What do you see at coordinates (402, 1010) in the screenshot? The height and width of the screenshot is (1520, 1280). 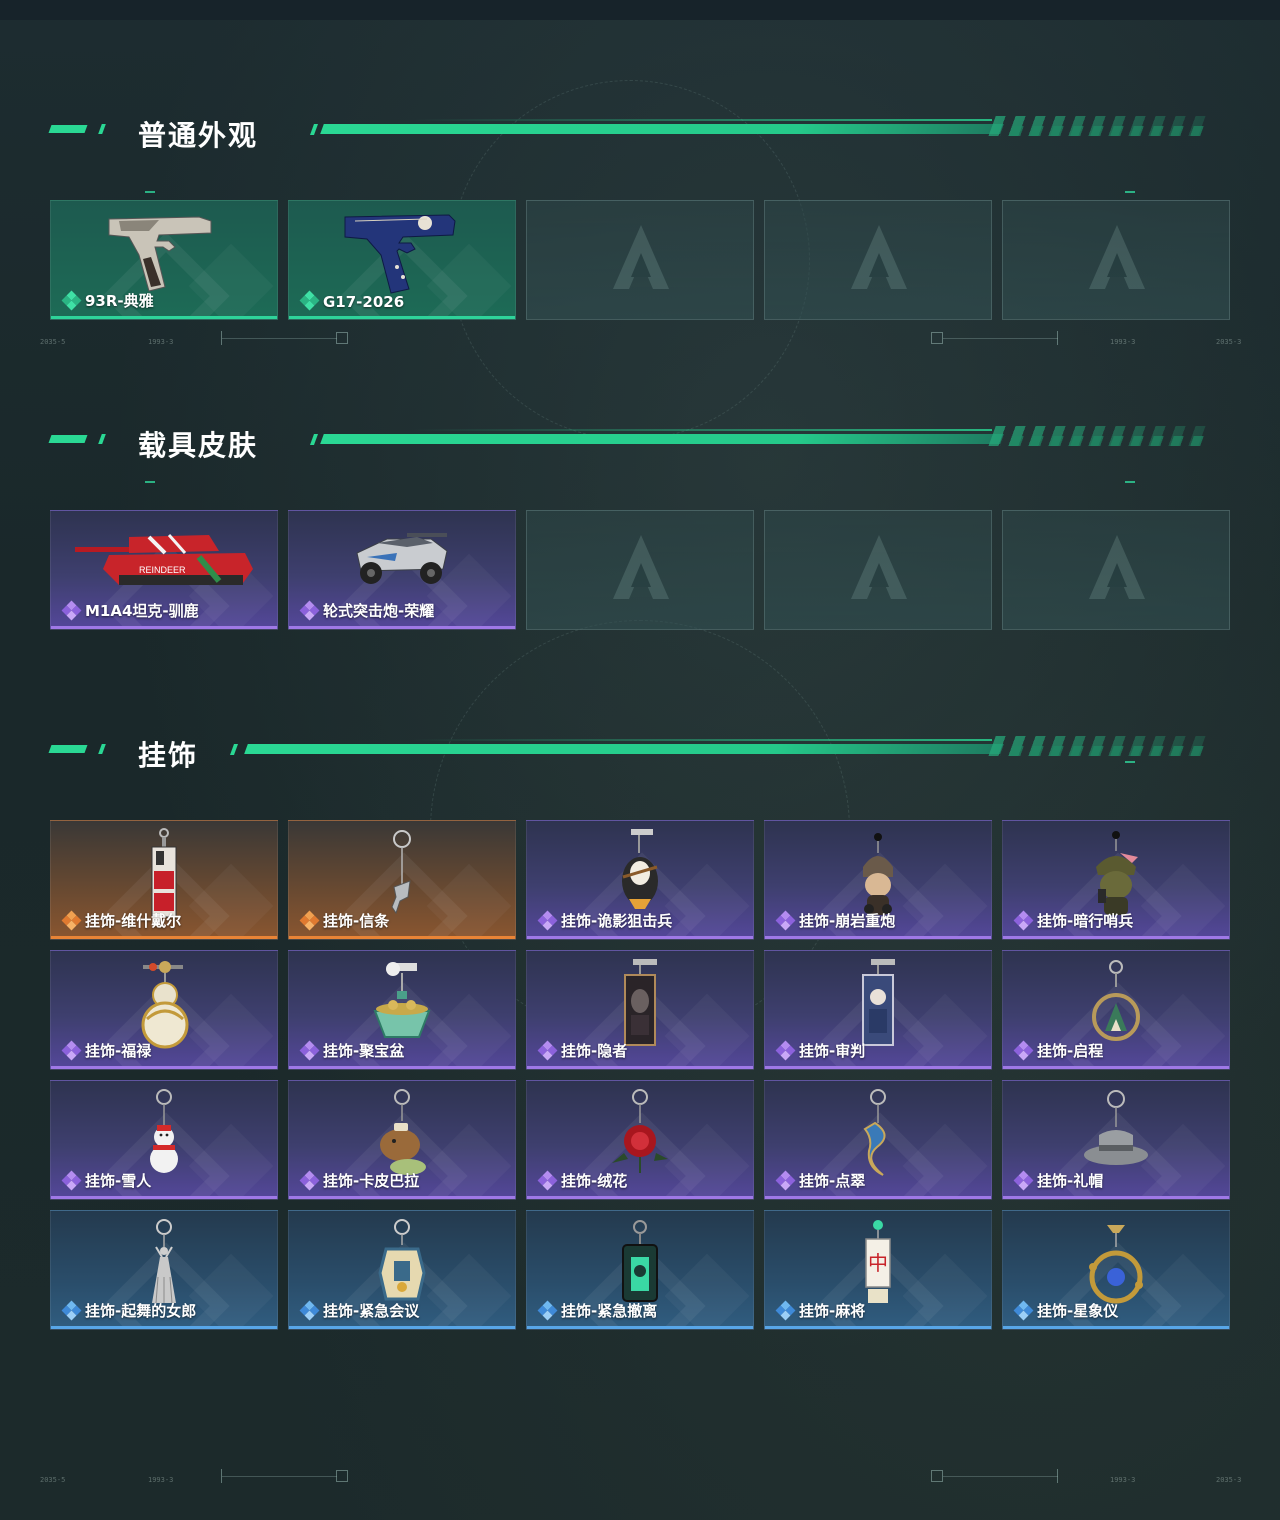 I see `item-card: 挂饰-聚宝盆` at bounding box center [402, 1010].